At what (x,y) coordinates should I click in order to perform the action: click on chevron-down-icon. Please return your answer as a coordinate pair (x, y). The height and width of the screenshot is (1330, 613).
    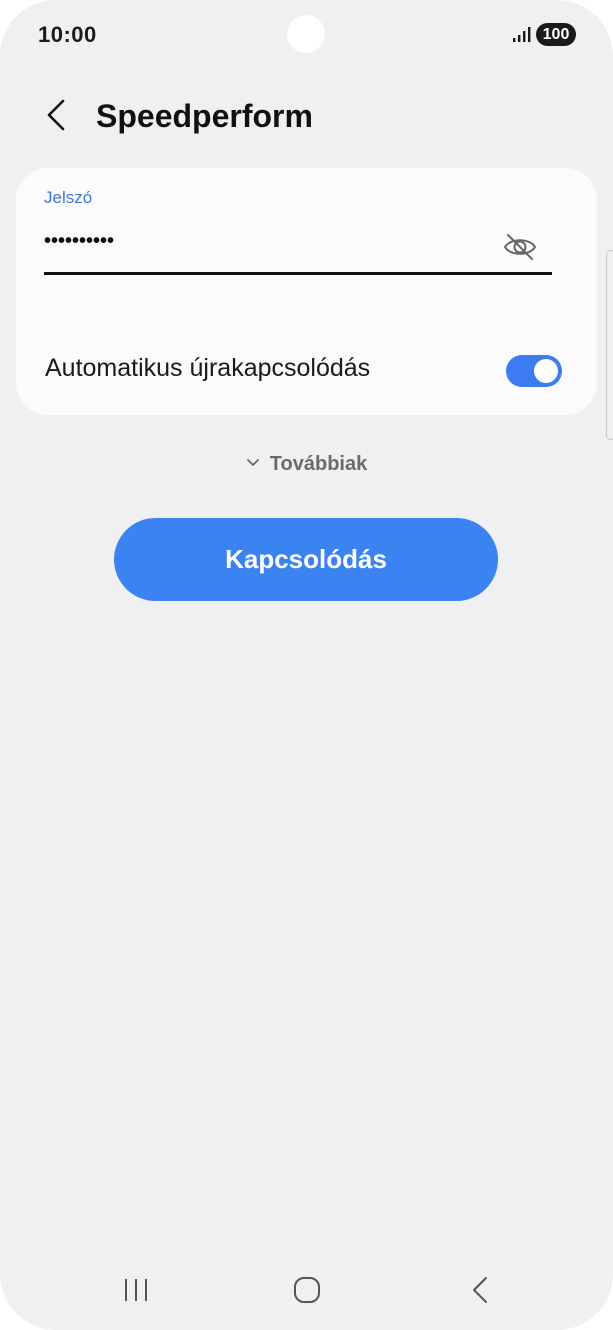
    Looking at the image, I should click on (253, 464).